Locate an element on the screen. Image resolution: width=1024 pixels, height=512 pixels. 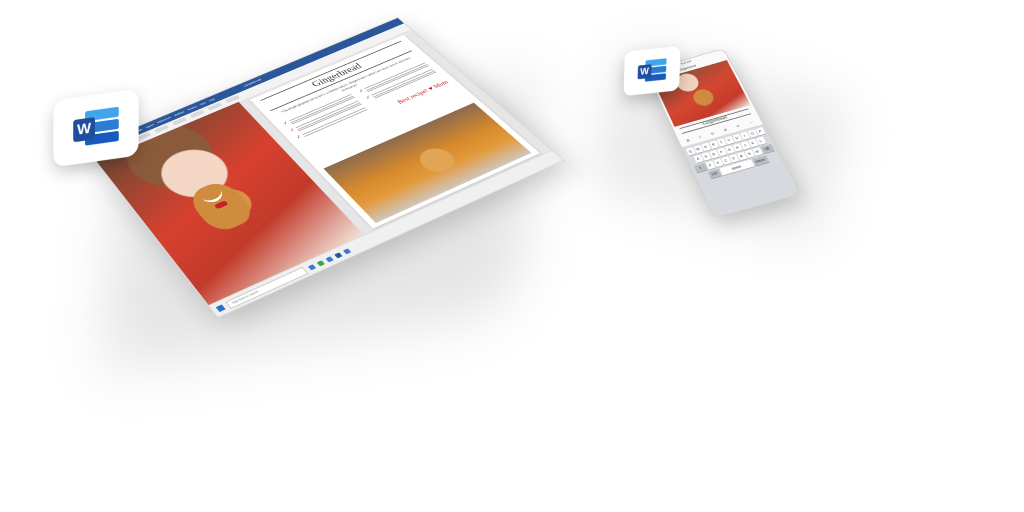
task-view-icon is located at coordinates (311, 266).